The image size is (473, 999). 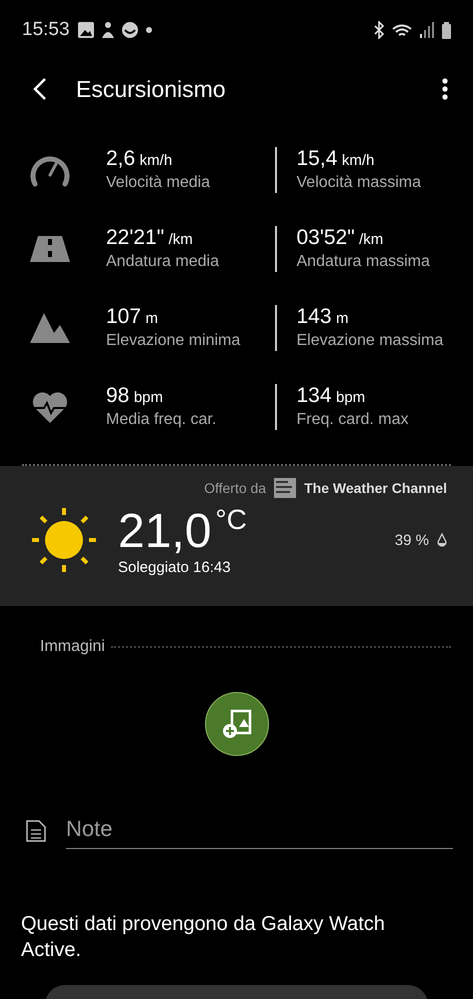 I want to click on stat-label: Andatura media, so click(x=163, y=262).